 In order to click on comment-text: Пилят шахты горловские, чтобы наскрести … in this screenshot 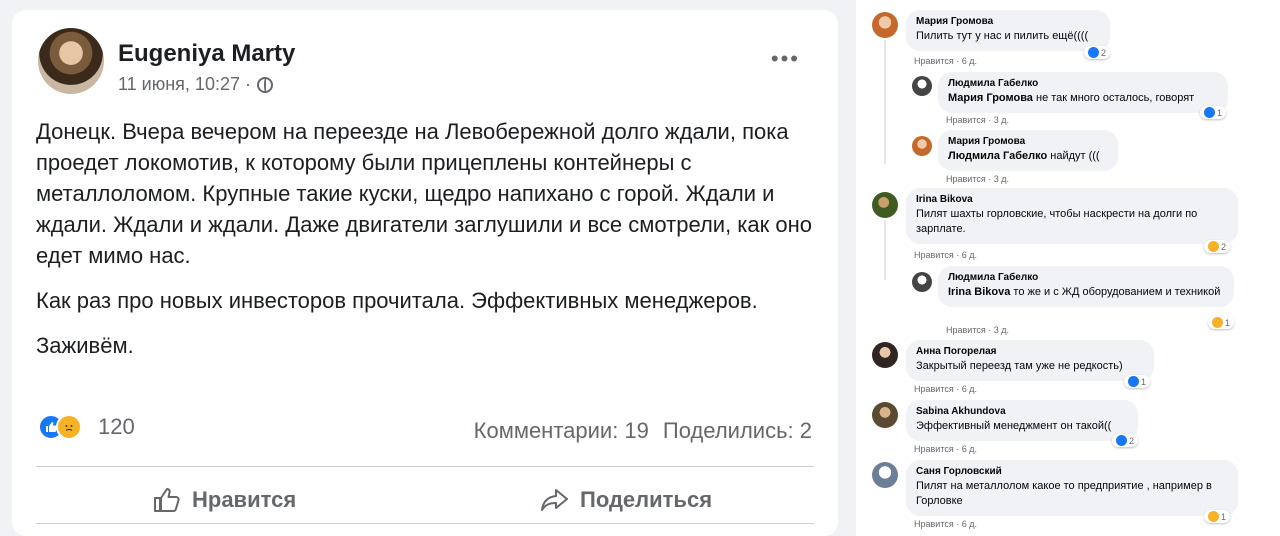, I will do `click(1057, 221)`.